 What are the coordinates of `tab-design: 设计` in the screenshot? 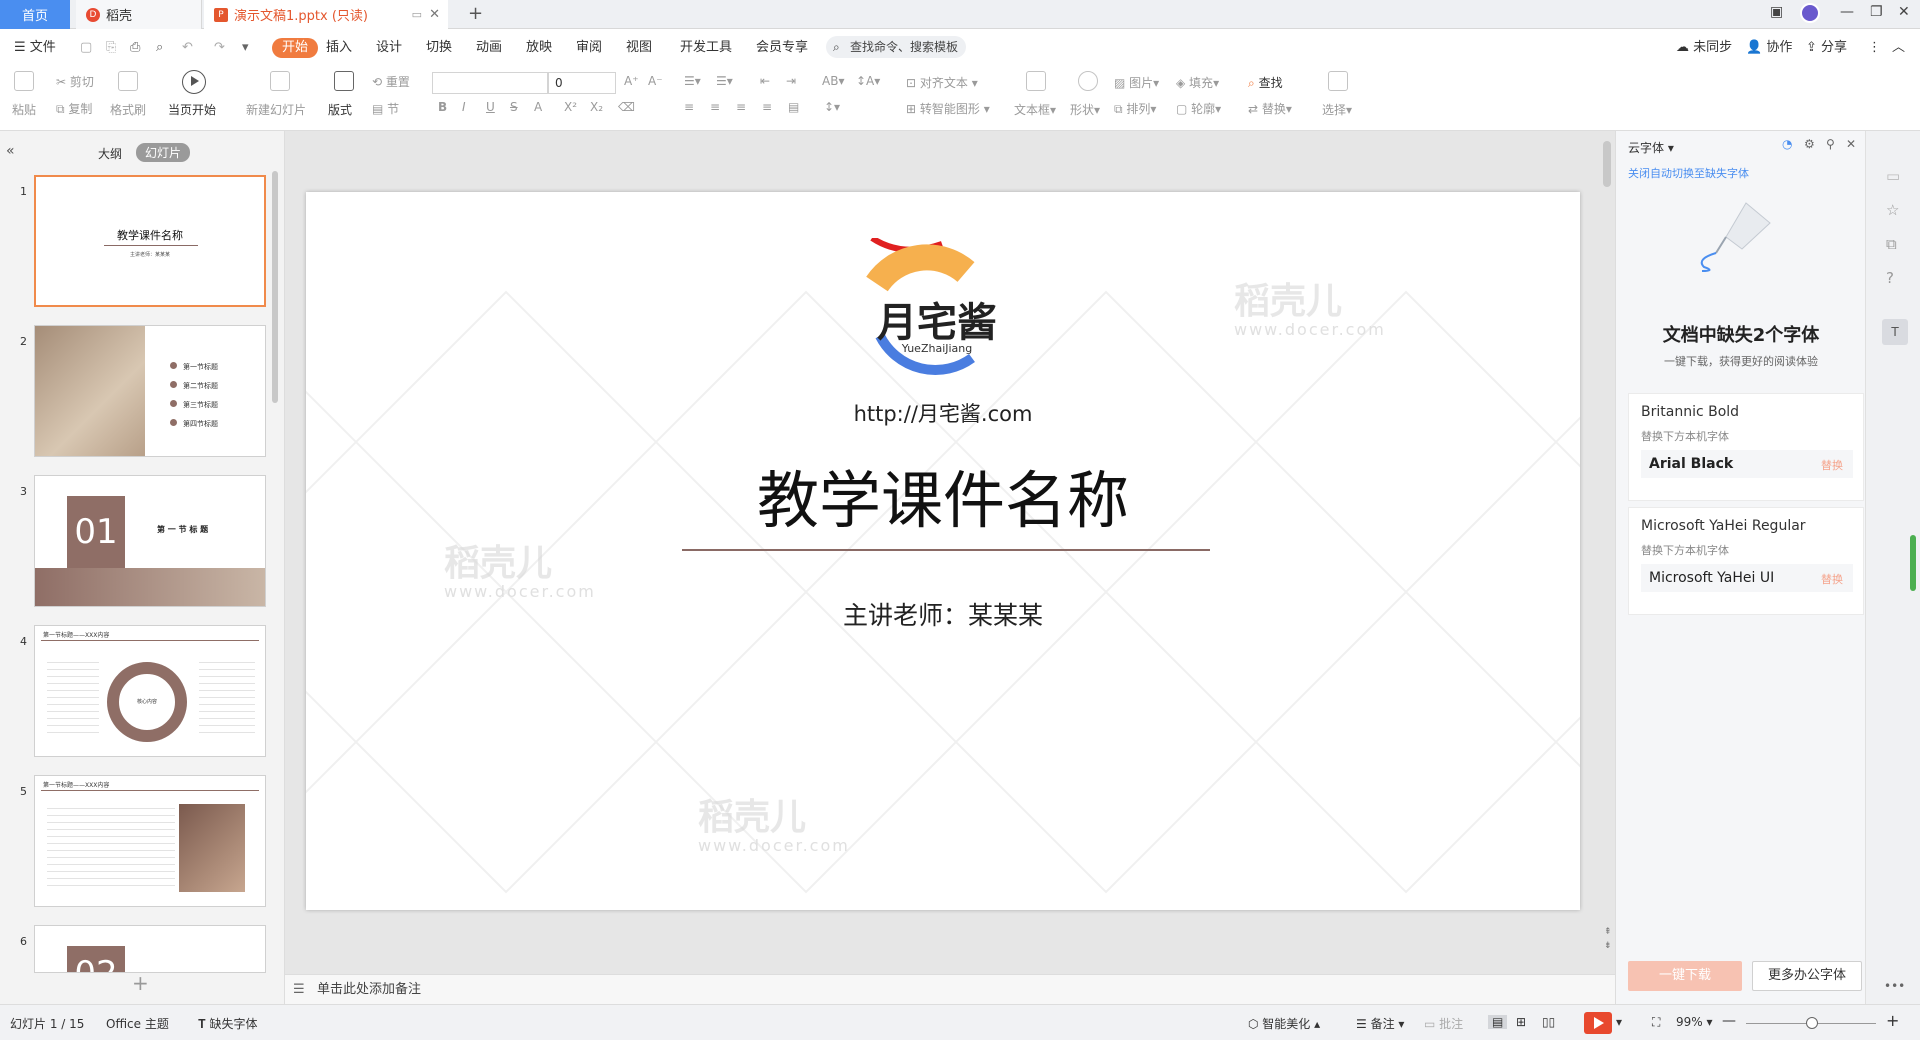 It's located at (389, 48).